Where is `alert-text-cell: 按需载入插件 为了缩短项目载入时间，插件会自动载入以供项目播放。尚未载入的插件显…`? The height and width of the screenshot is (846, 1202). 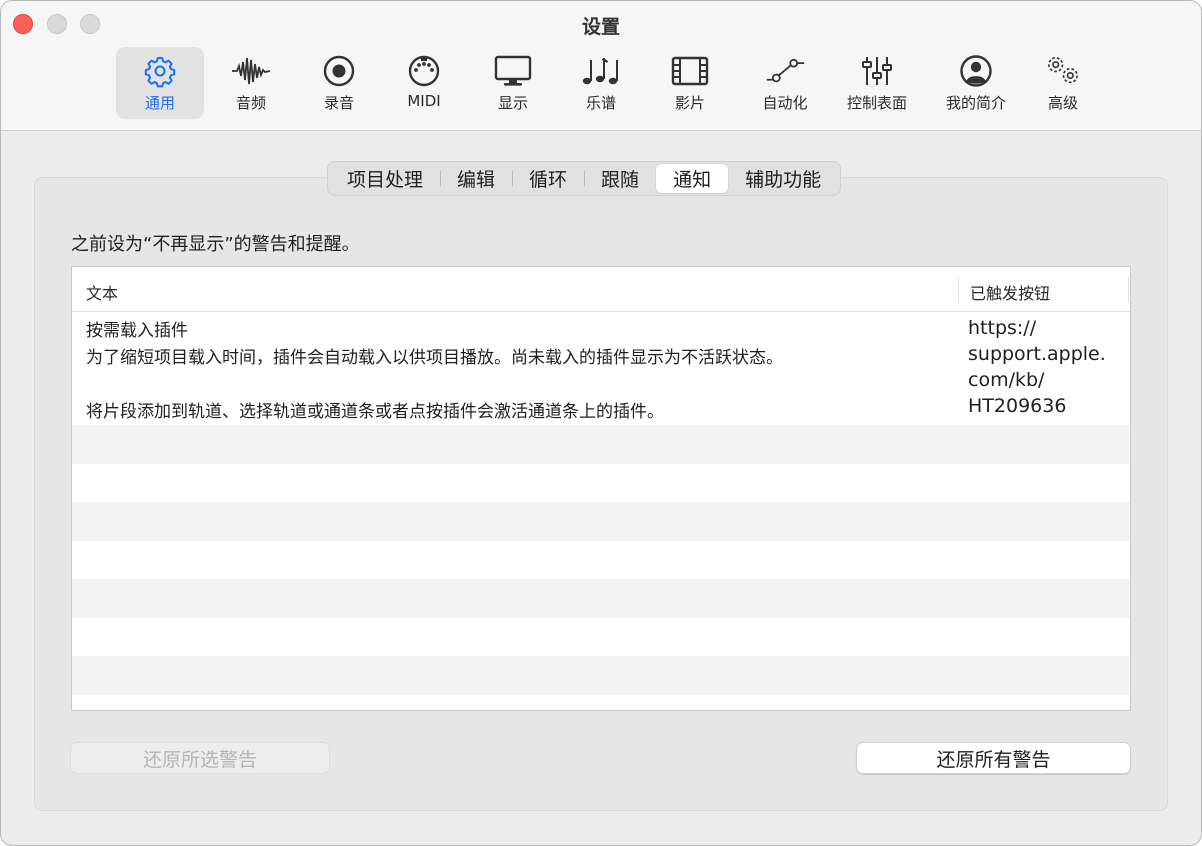 alert-text-cell: 按需载入插件 为了缩短项目载入时间，插件会自动载入以供项目播放。尚未载入的插件显… is located at coordinates (434, 372).